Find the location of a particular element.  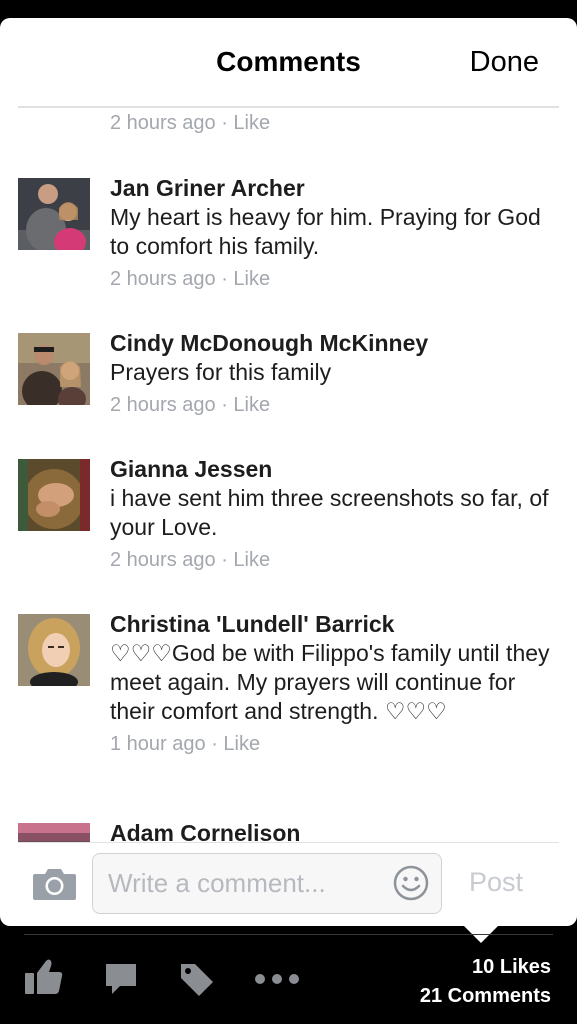

commenter-name: Gianna Jessen is located at coordinates (334, 469).